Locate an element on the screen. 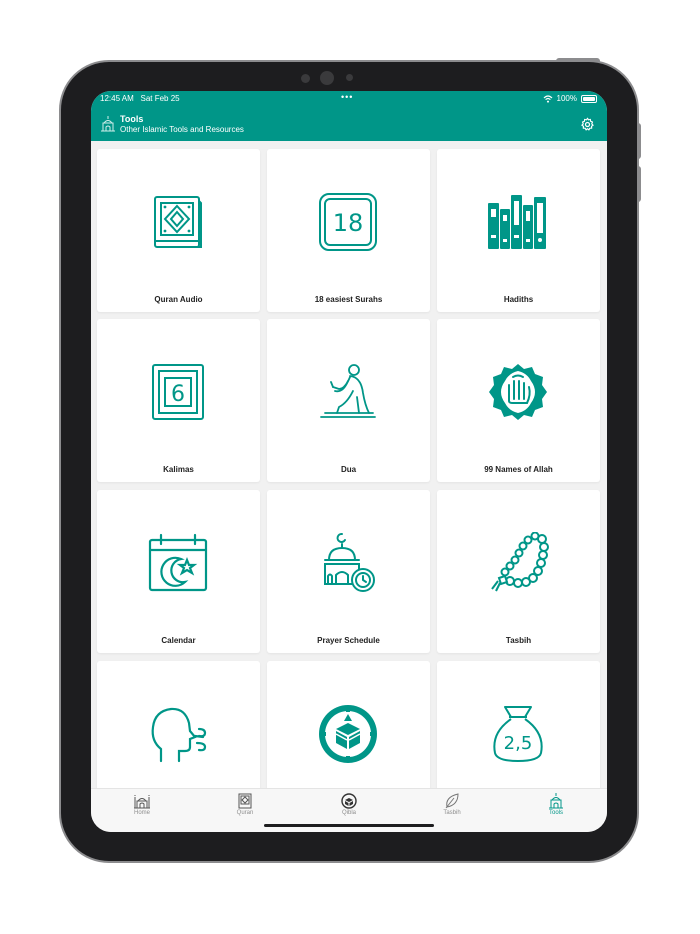 This screenshot has height=934, width=700. status-time: 12:45 AM Sat Feb 25 is located at coordinates (140, 98).